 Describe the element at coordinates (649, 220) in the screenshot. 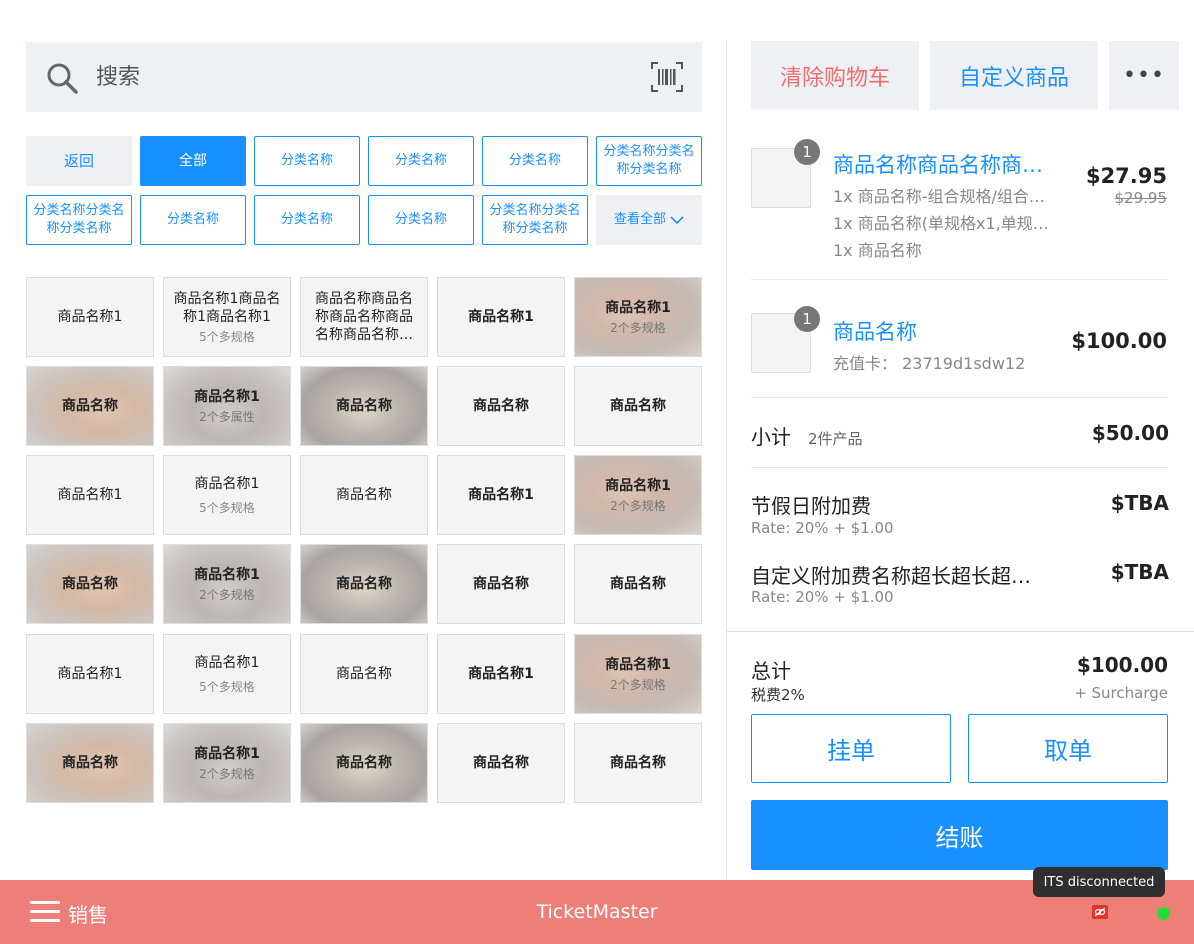

I see `view-all-button: 查看全部` at that location.